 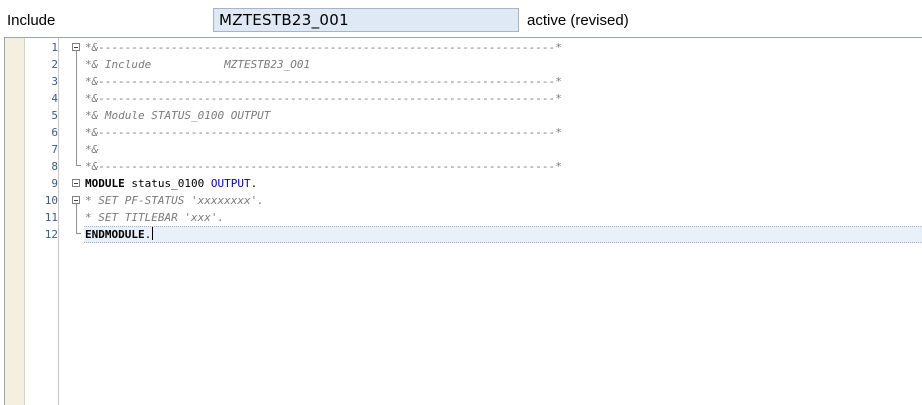 I want to click on line-number: 7, so click(x=54, y=149).